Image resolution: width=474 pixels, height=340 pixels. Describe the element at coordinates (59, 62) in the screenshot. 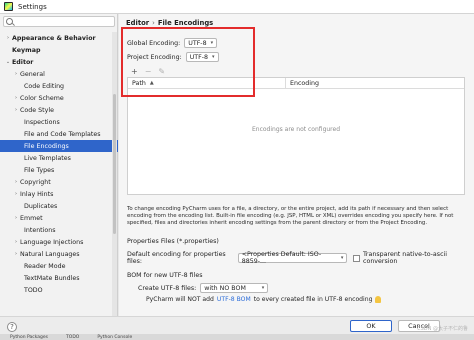

I see `sidebar-item-editor: ⌄ Editor` at that location.